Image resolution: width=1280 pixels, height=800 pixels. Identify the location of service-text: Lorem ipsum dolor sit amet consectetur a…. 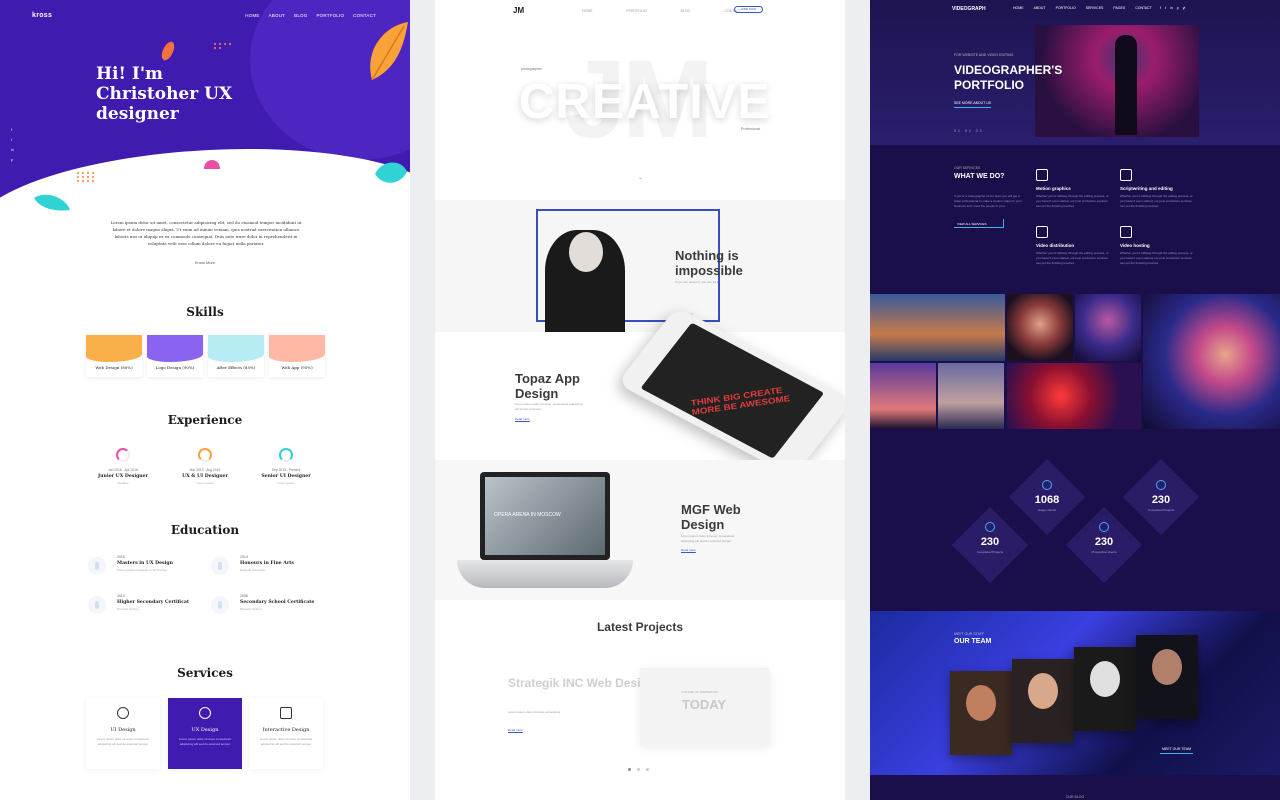
(286, 741).